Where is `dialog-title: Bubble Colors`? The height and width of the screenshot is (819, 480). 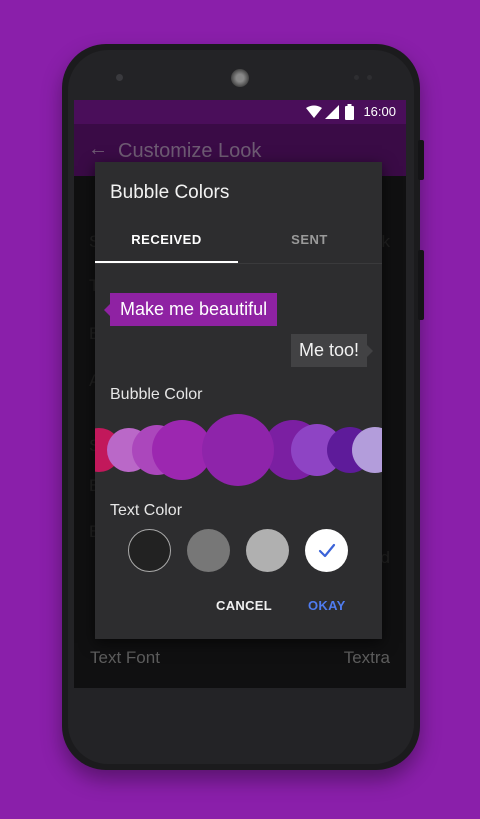
dialog-title: Bubble Colors is located at coordinates (170, 192).